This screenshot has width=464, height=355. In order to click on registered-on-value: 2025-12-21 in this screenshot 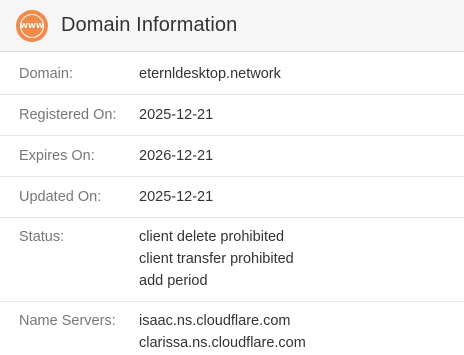, I will do `click(176, 115)`.